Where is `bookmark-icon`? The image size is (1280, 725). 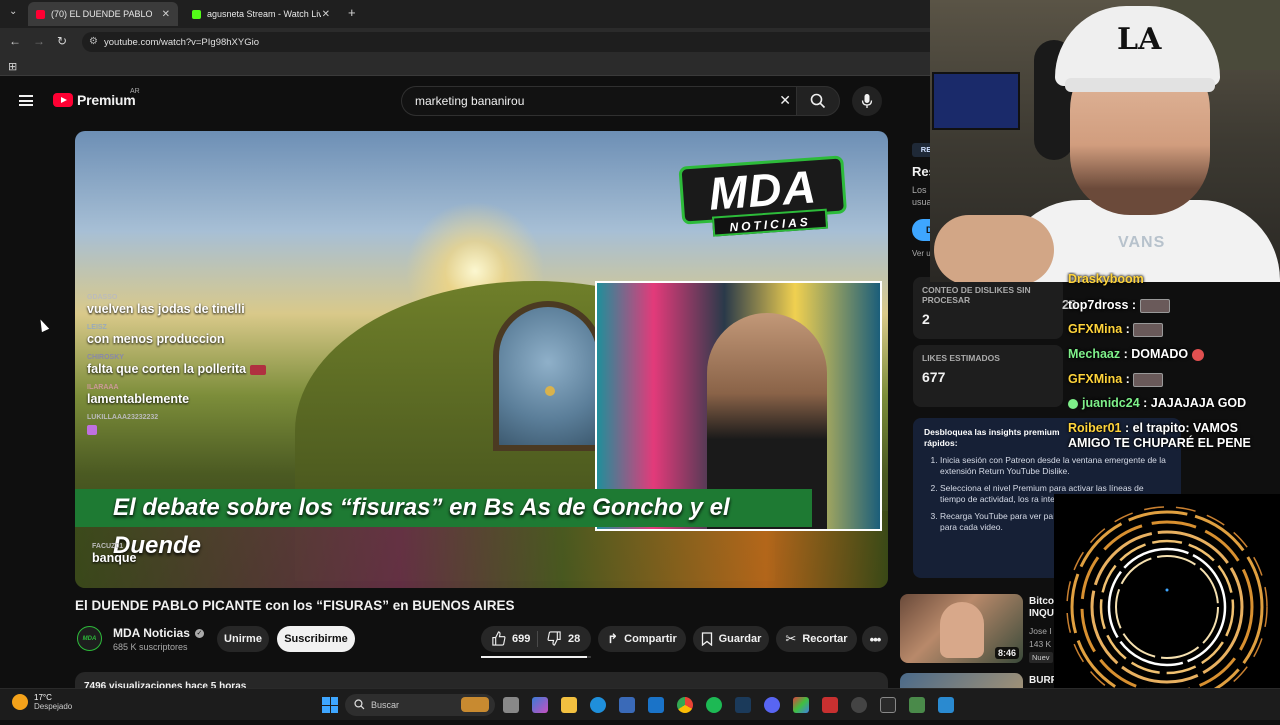 bookmark-icon is located at coordinates (706, 639).